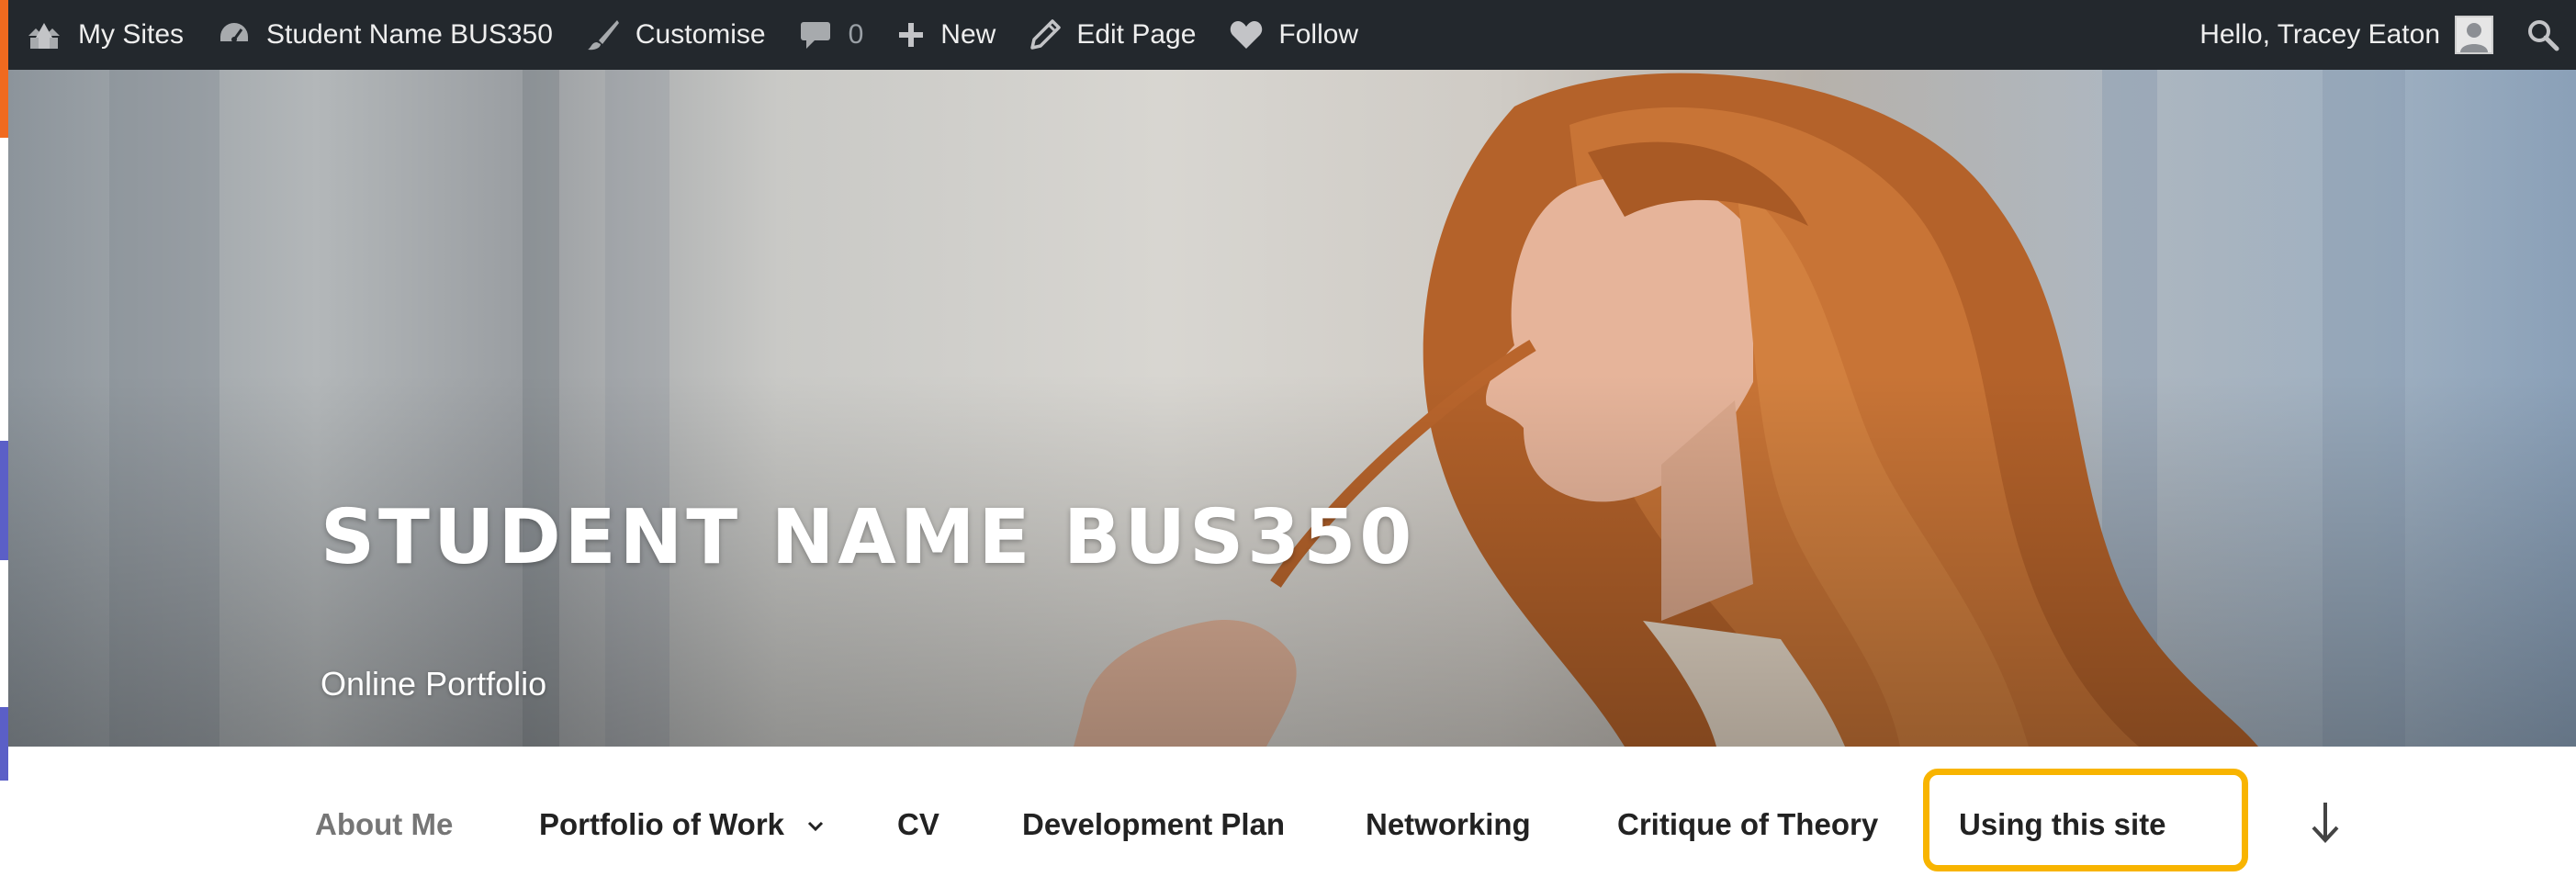 This screenshot has height=888, width=2576. I want to click on pencil-icon, so click(1046, 34).